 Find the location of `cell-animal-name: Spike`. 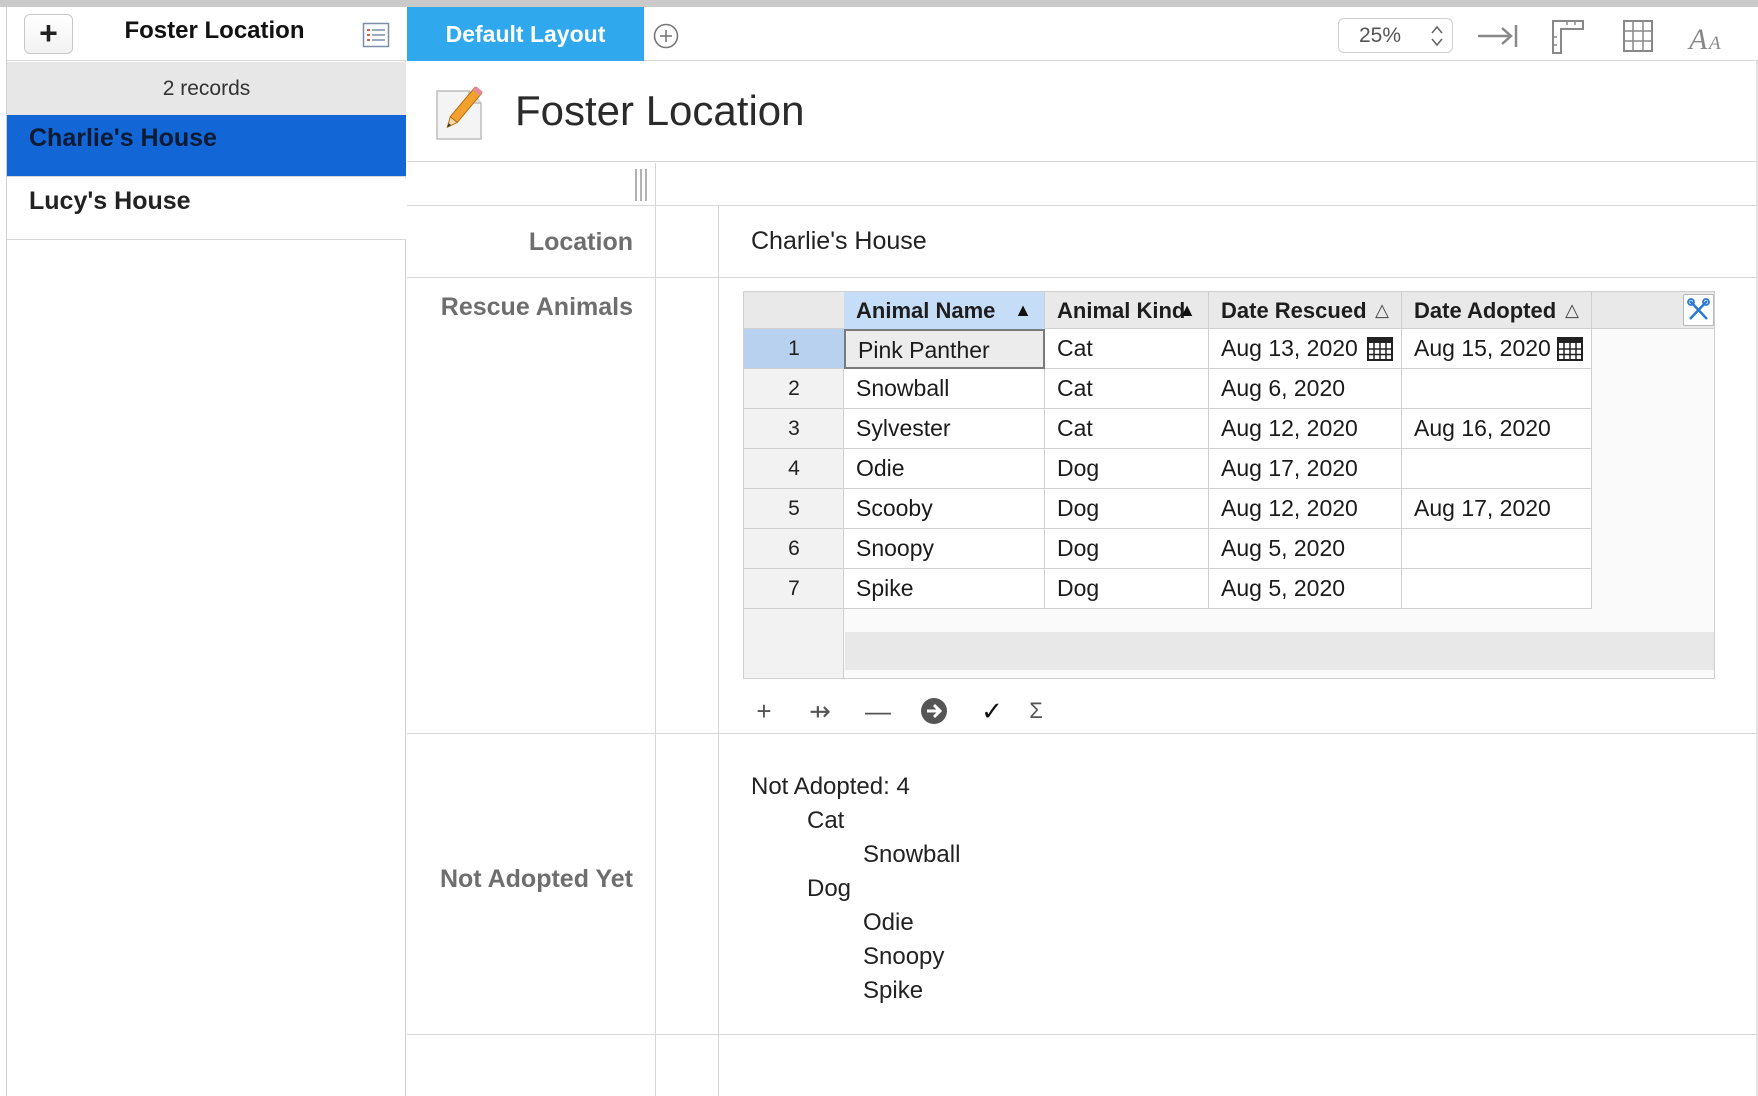

cell-animal-name: Spike is located at coordinates (944, 589).